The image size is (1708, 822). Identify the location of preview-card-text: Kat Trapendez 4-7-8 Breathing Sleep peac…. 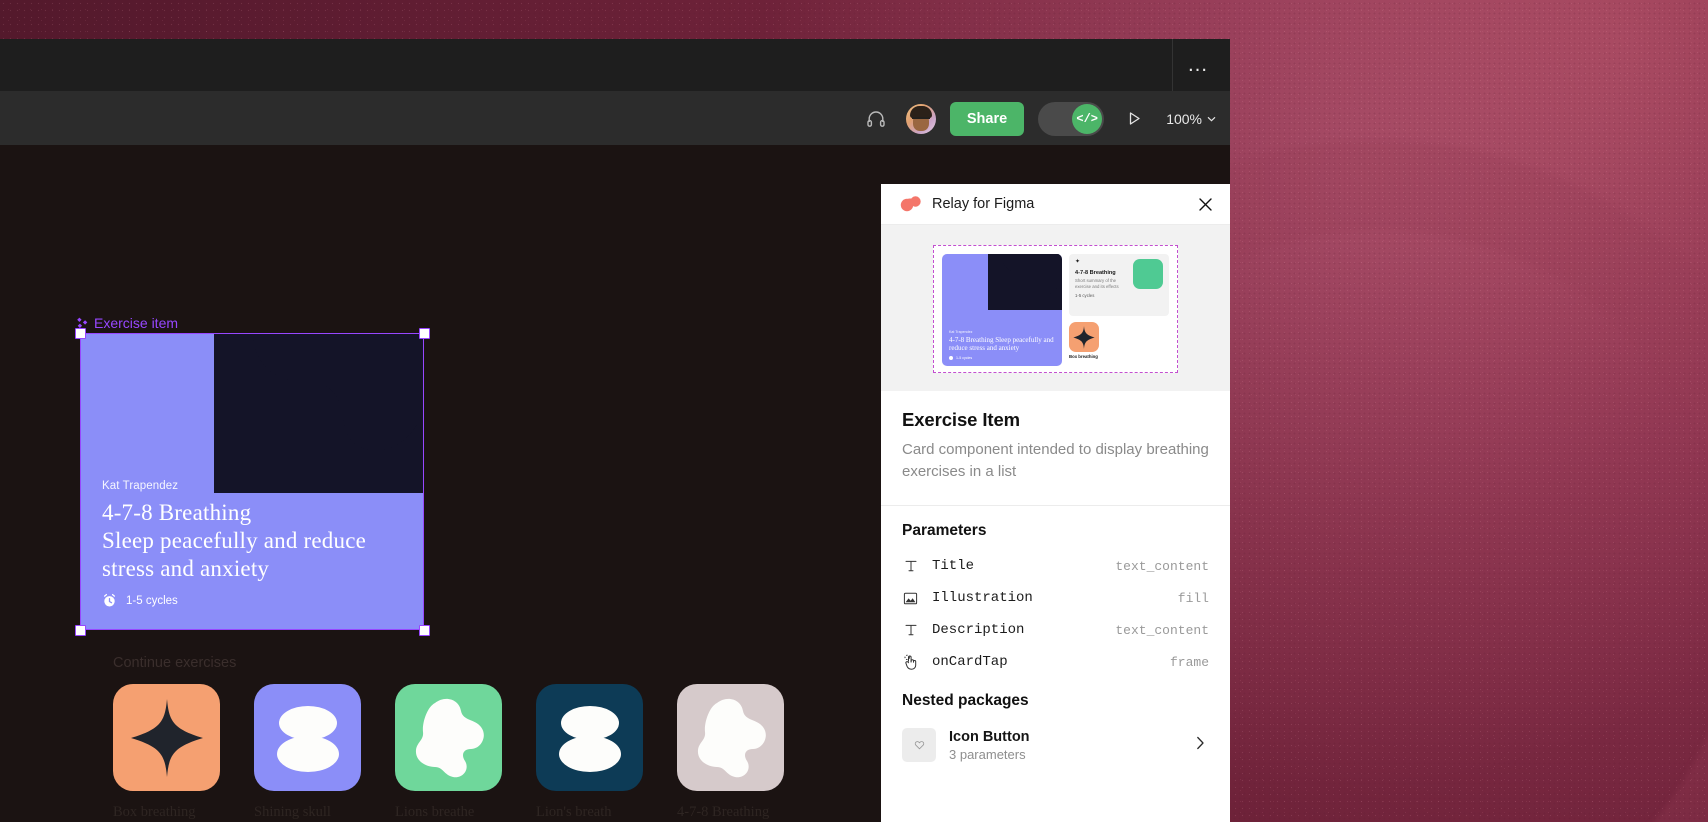
(1003, 345).